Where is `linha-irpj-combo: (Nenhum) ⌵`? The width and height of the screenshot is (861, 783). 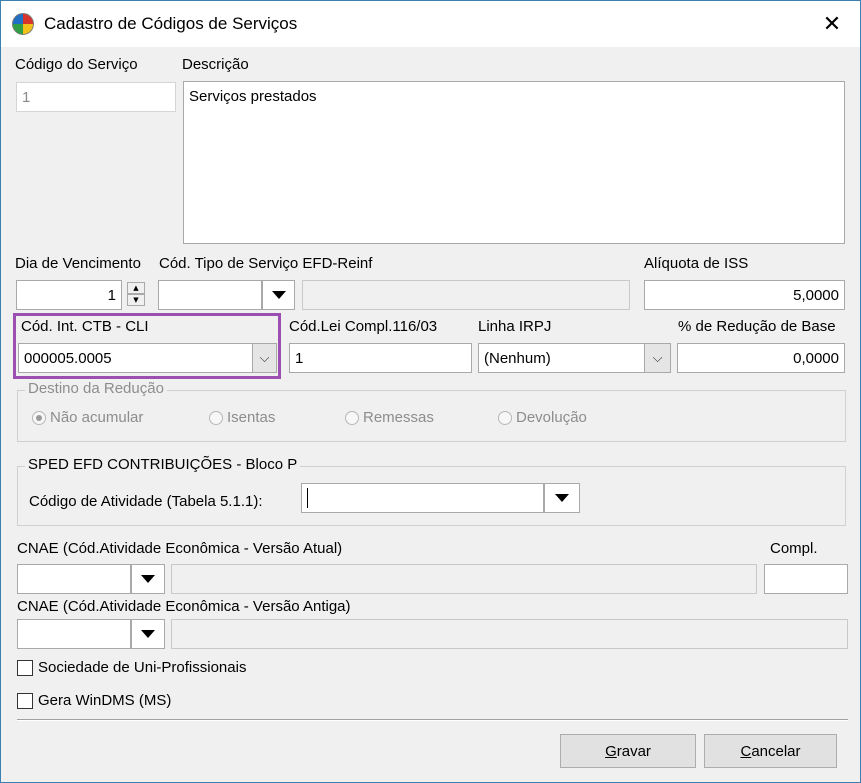 linha-irpj-combo: (Nenhum) ⌵ is located at coordinates (574, 358).